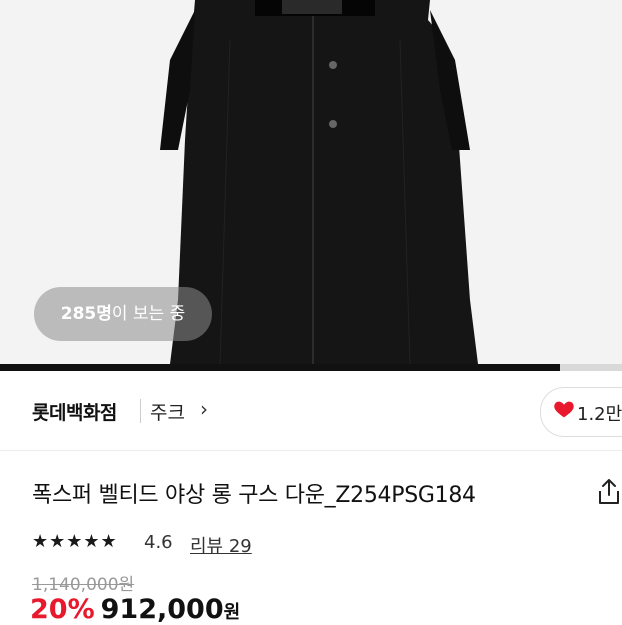  What do you see at coordinates (232, 612) in the screenshot?
I see `currency-unit: 원` at bounding box center [232, 612].